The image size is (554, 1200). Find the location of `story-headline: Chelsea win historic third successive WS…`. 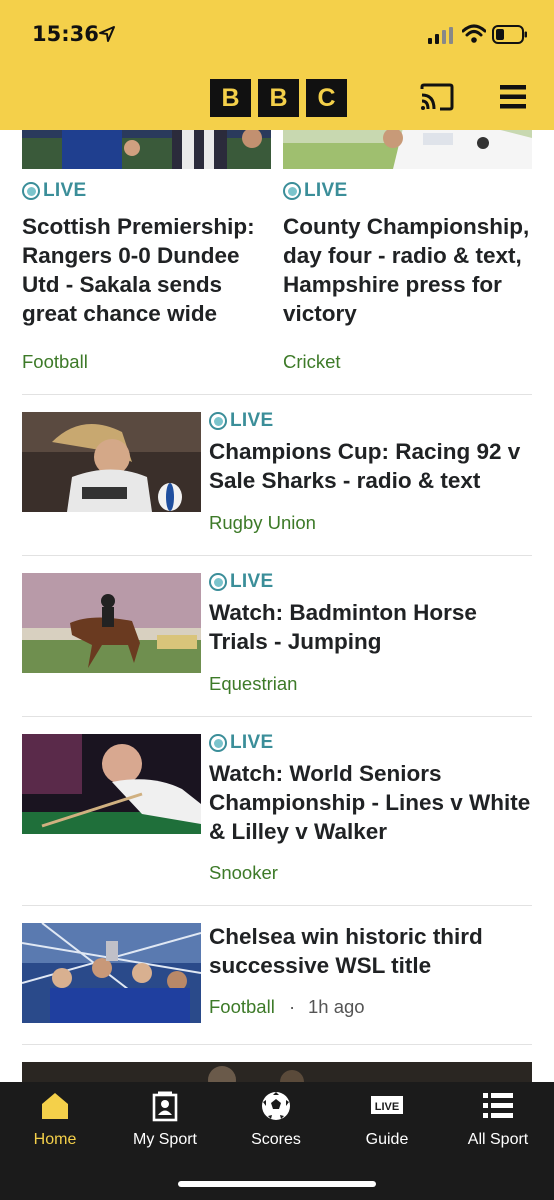

story-headline: Chelsea win historic third successive WS… is located at coordinates (369, 951).